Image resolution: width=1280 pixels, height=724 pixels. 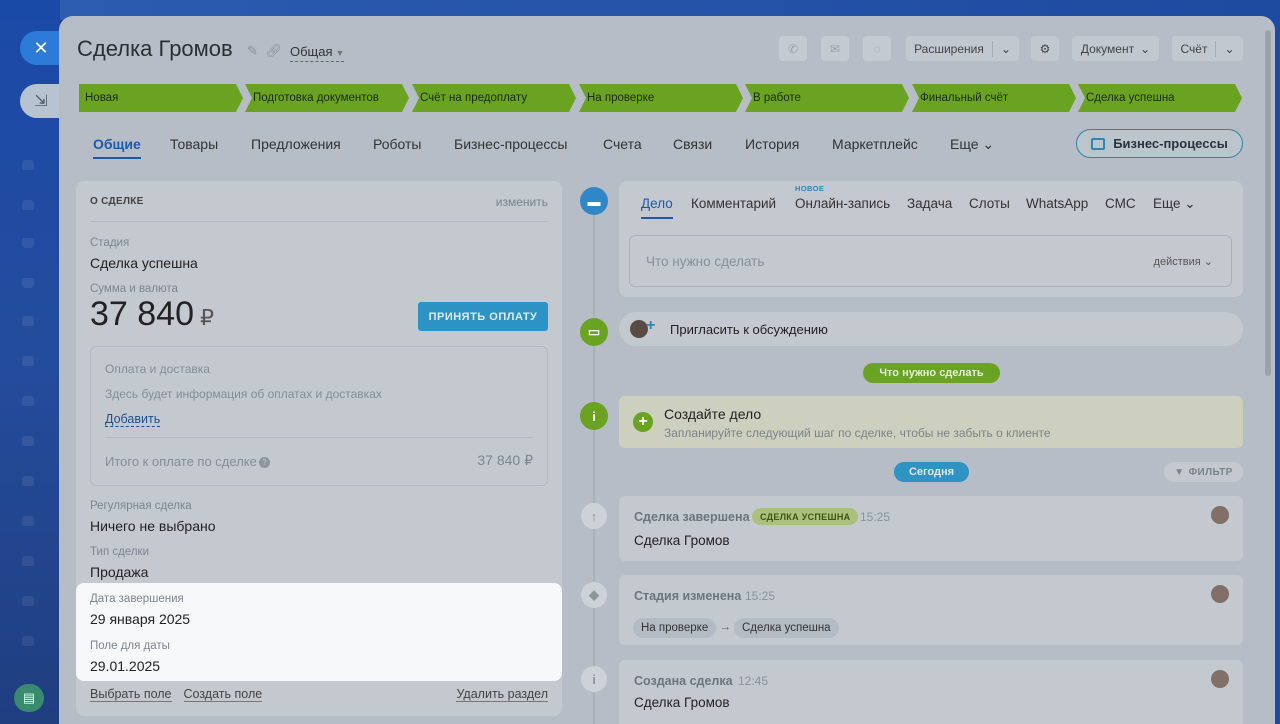 What do you see at coordinates (223, 694) in the screenshot?
I see `create-field-link: Создать поле` at bounding box center [223, 694].